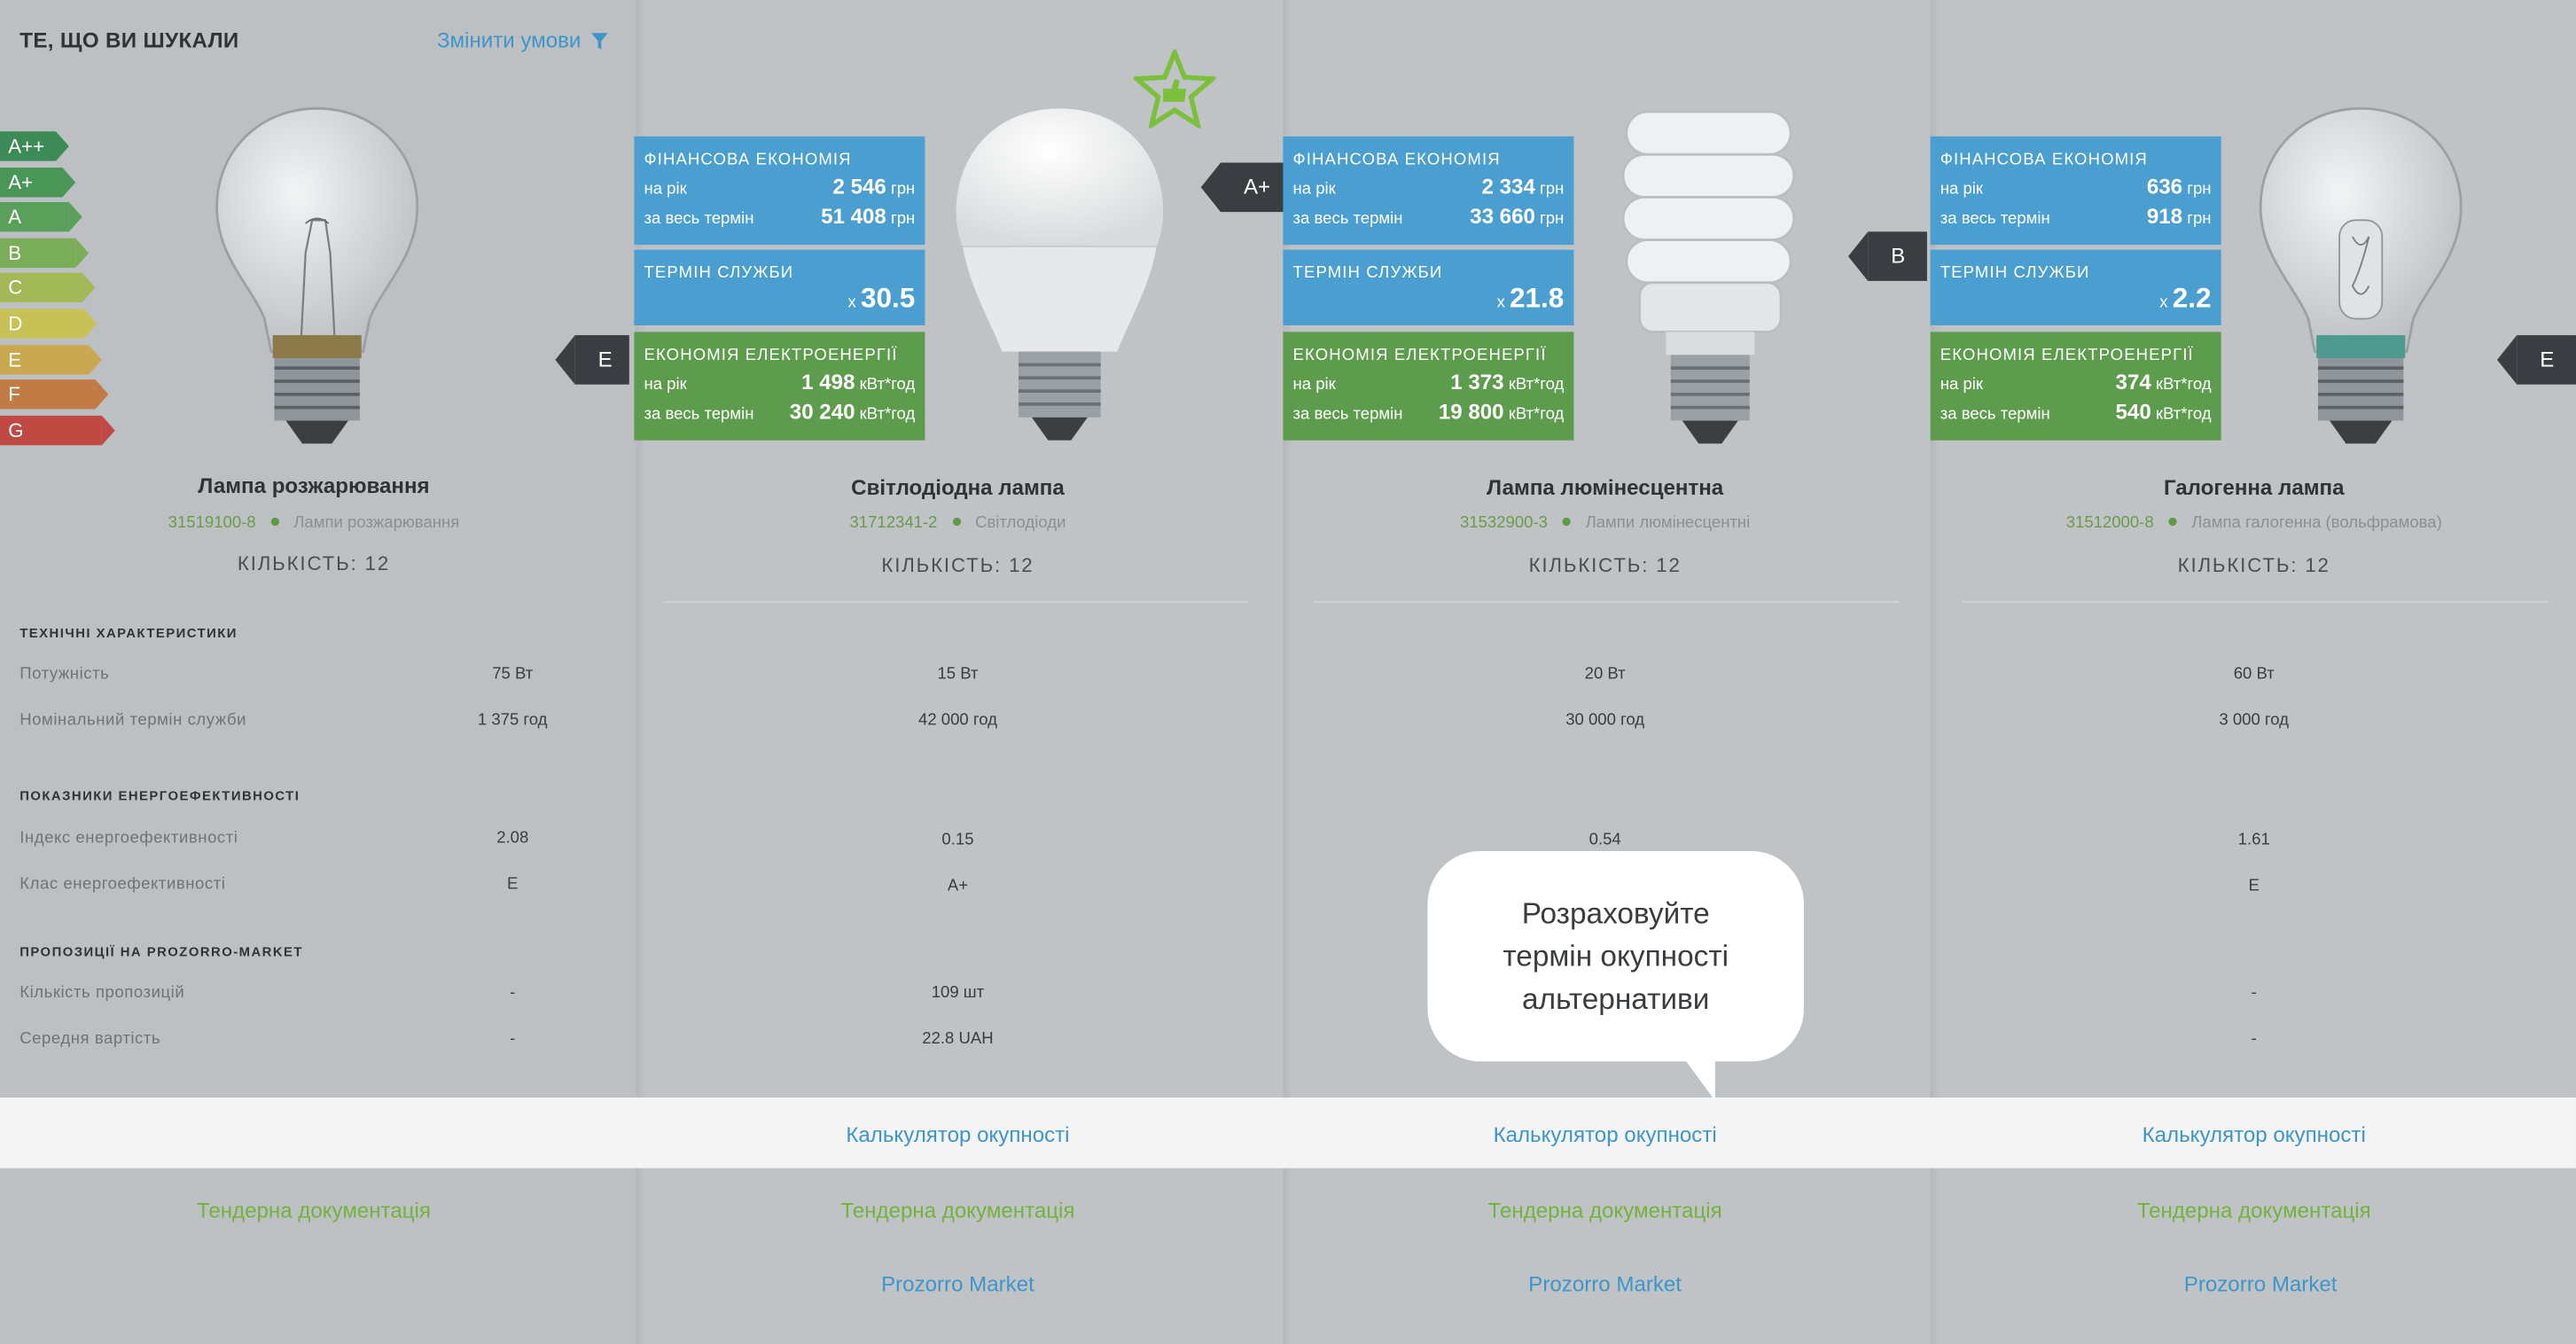  Describe the element at coordinates (958, 487) in the screenshot. I see `product-name: Світлодіодна лампа` at that location.